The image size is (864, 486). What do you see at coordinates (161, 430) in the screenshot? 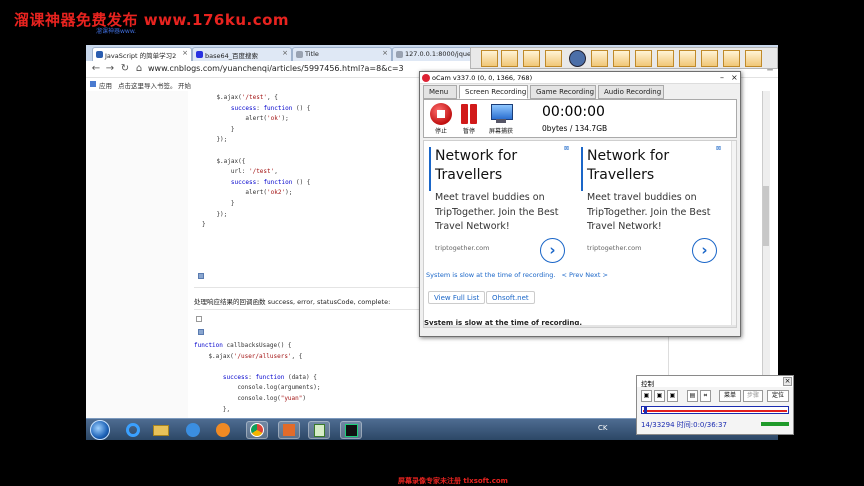
I see `explorer-icon` at bounding box center [161, 430].